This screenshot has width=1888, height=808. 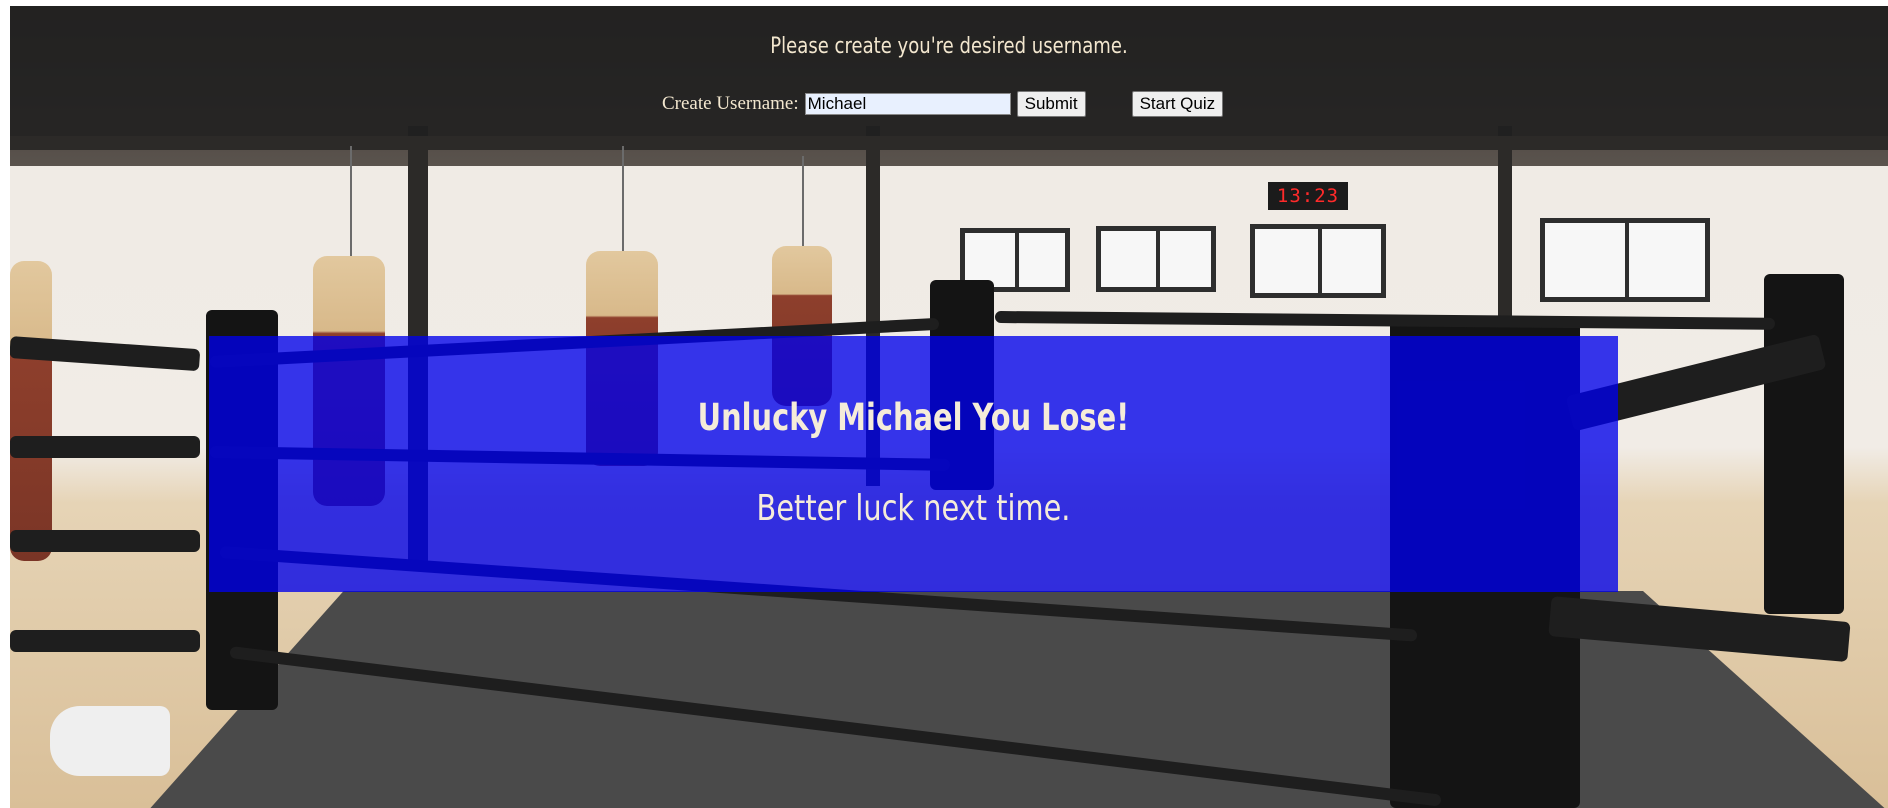 What do you see at coordinates (949, 46) in the screenshot?
I see `page-title: Please create you're desired username.` at bounding box center [949, 46].